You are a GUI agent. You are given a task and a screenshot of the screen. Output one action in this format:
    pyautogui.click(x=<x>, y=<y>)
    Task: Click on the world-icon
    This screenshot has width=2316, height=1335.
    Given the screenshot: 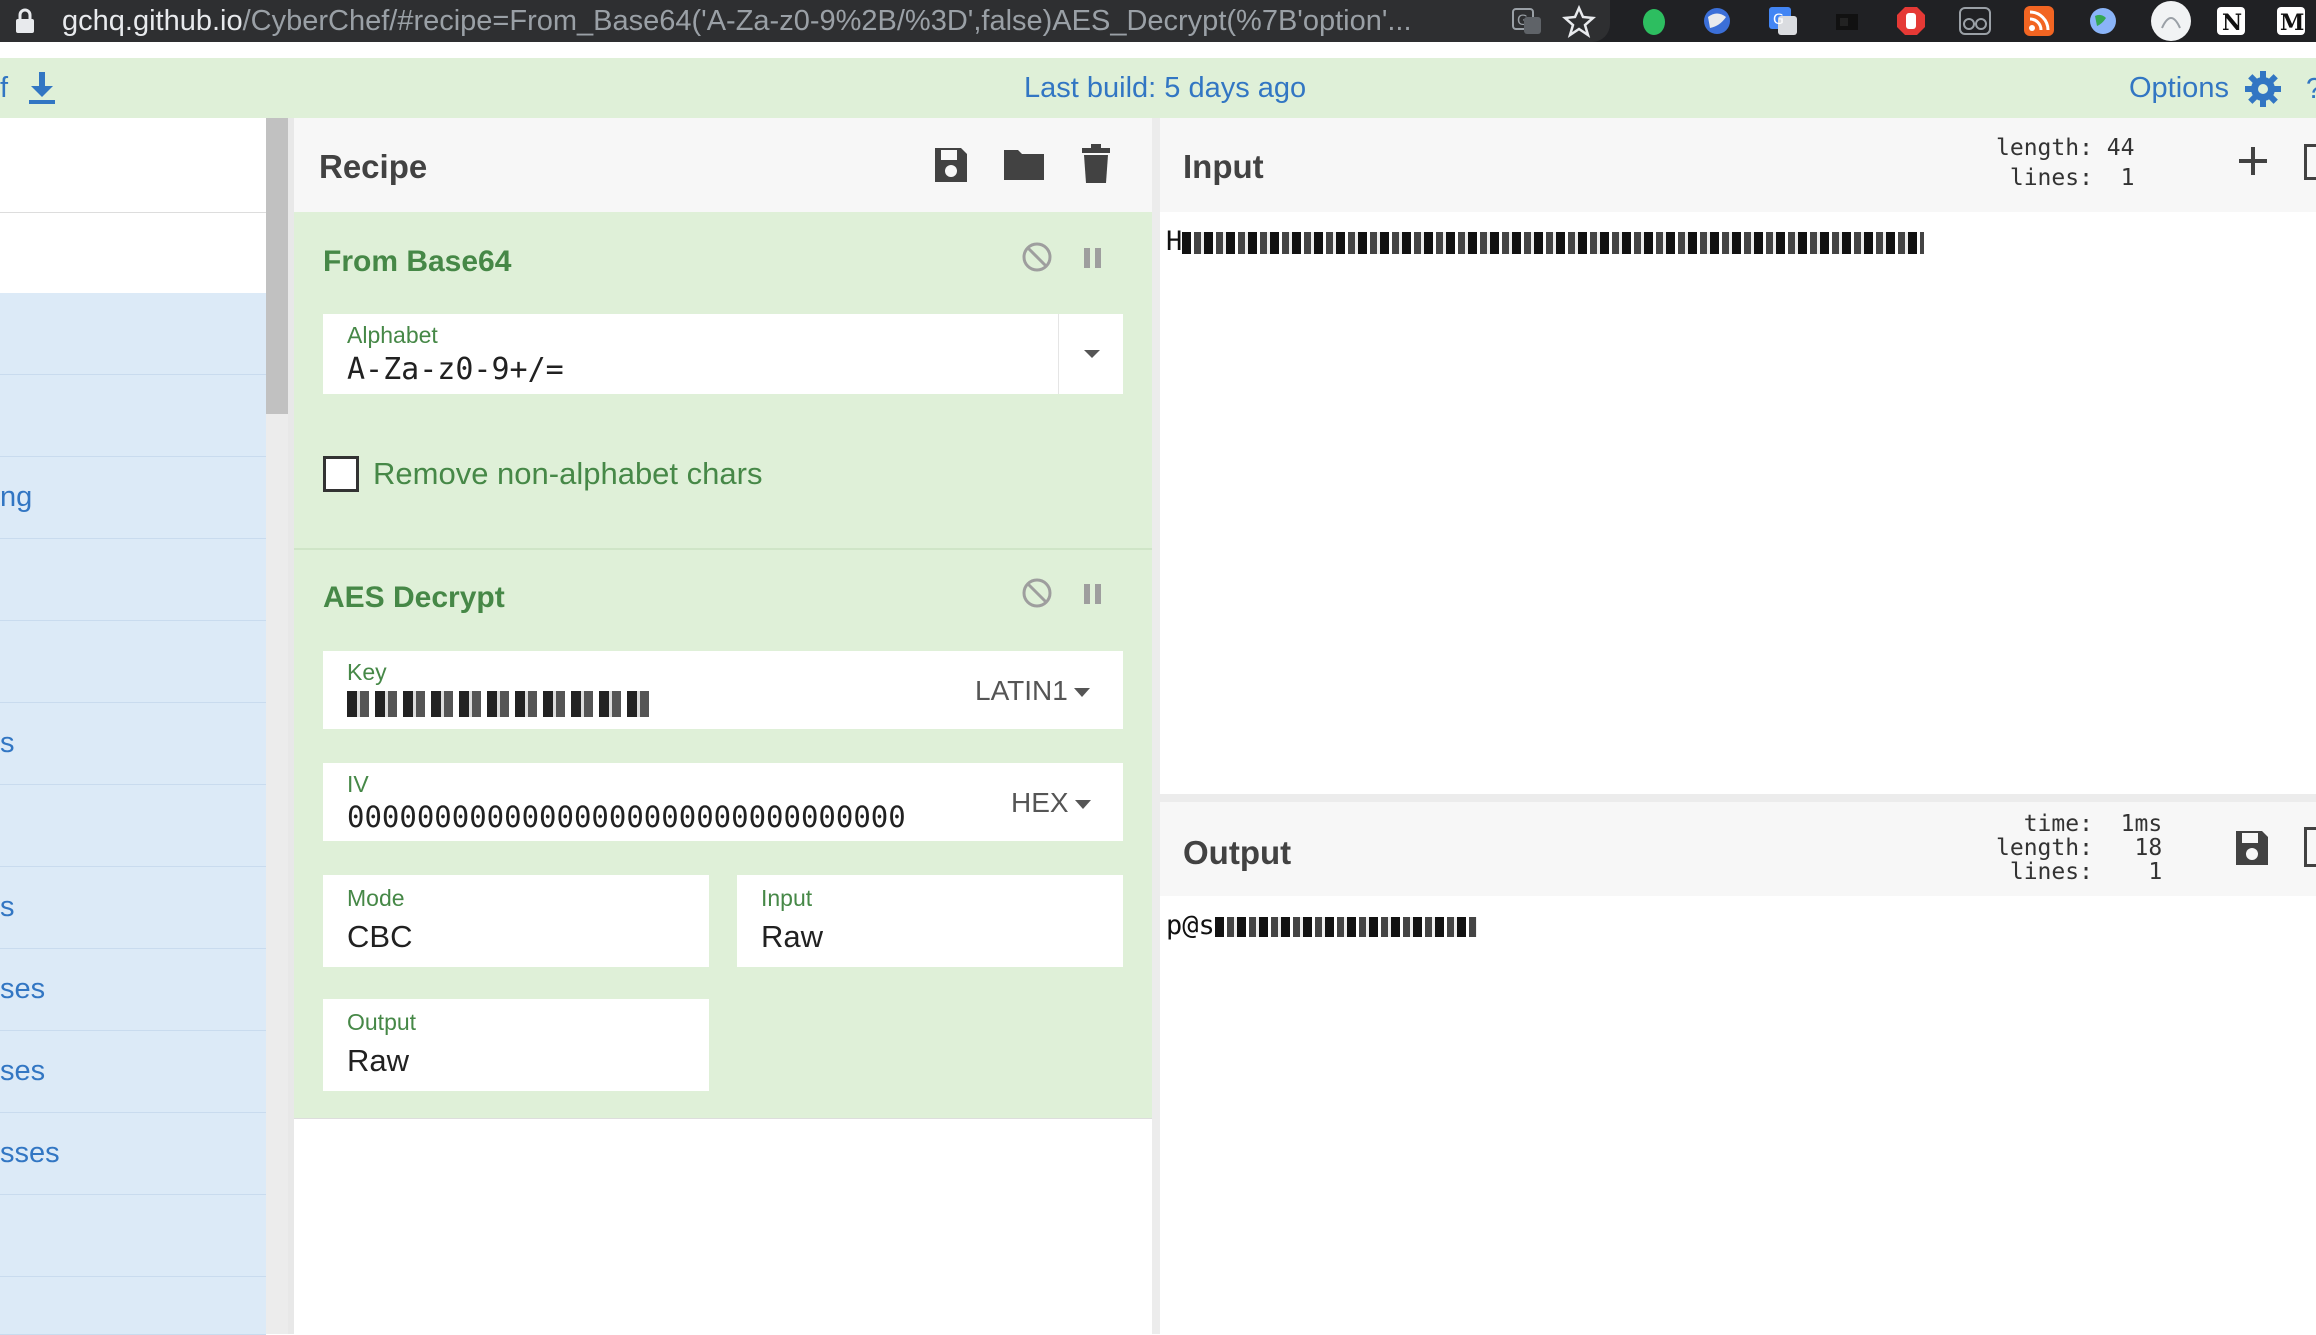 What is the action you would take?
    pyautogui.click(x=2103, y=21)
    